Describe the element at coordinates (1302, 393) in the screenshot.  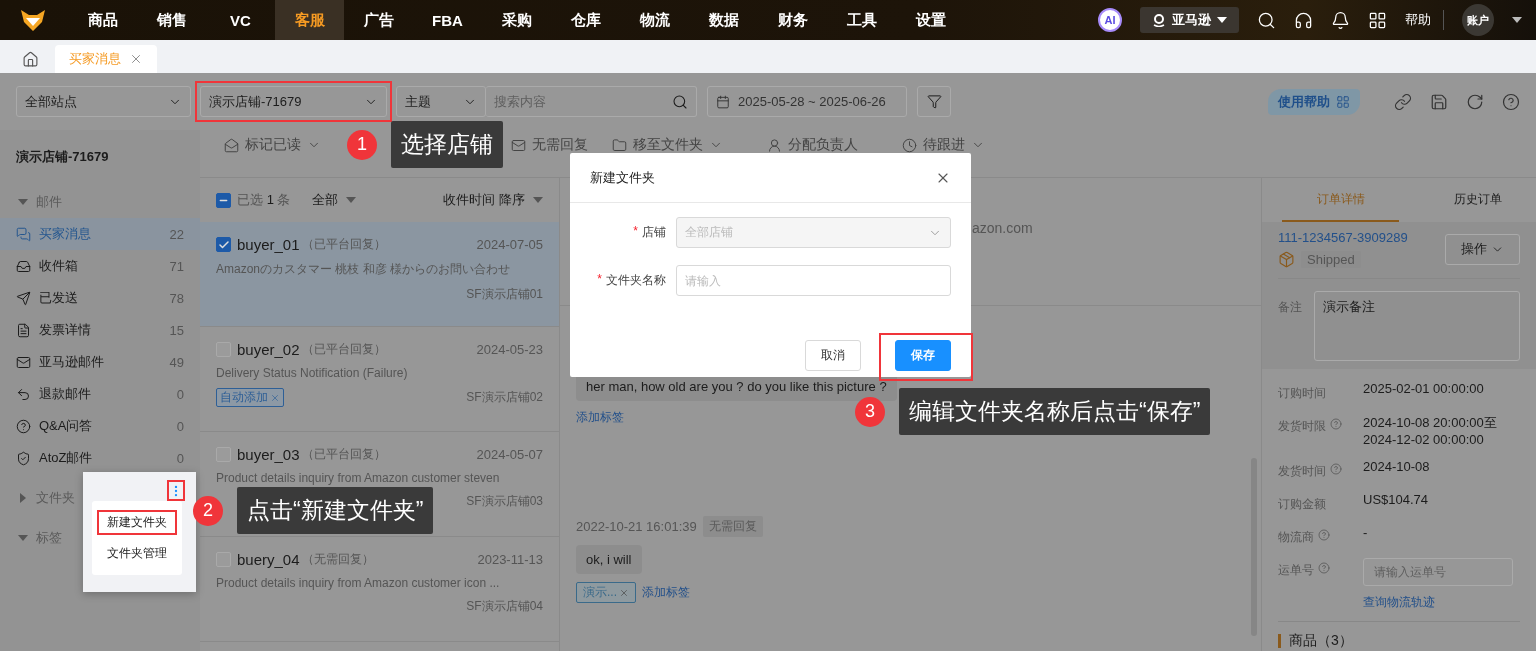
I see `field-label: 订购时间` at that location.